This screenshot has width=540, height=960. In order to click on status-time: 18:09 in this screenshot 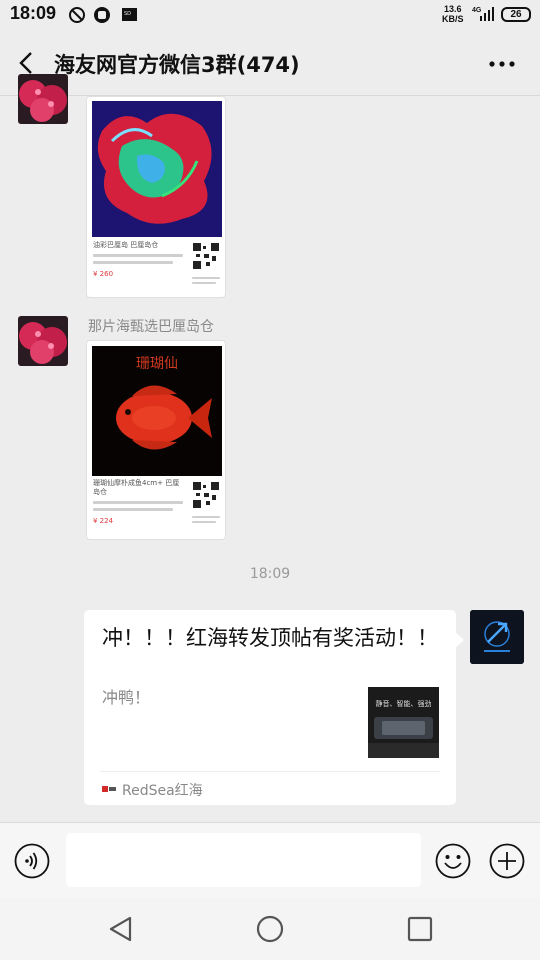, I will do `click(33, 13)`.